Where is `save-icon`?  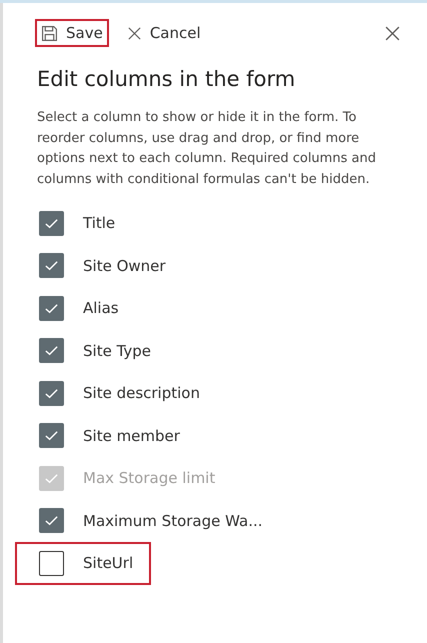
save-icon is located at coordinates (49, 33).